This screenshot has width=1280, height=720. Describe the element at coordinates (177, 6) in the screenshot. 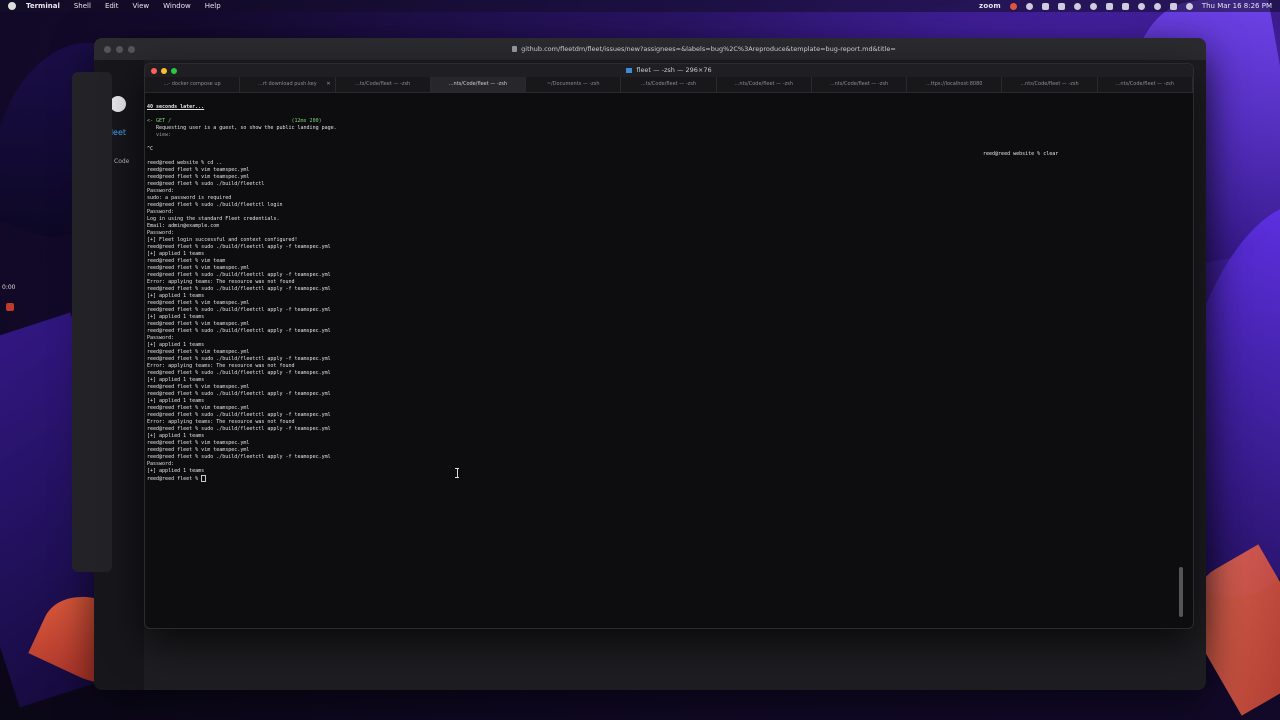

I see `menu-window: Window` at that location.